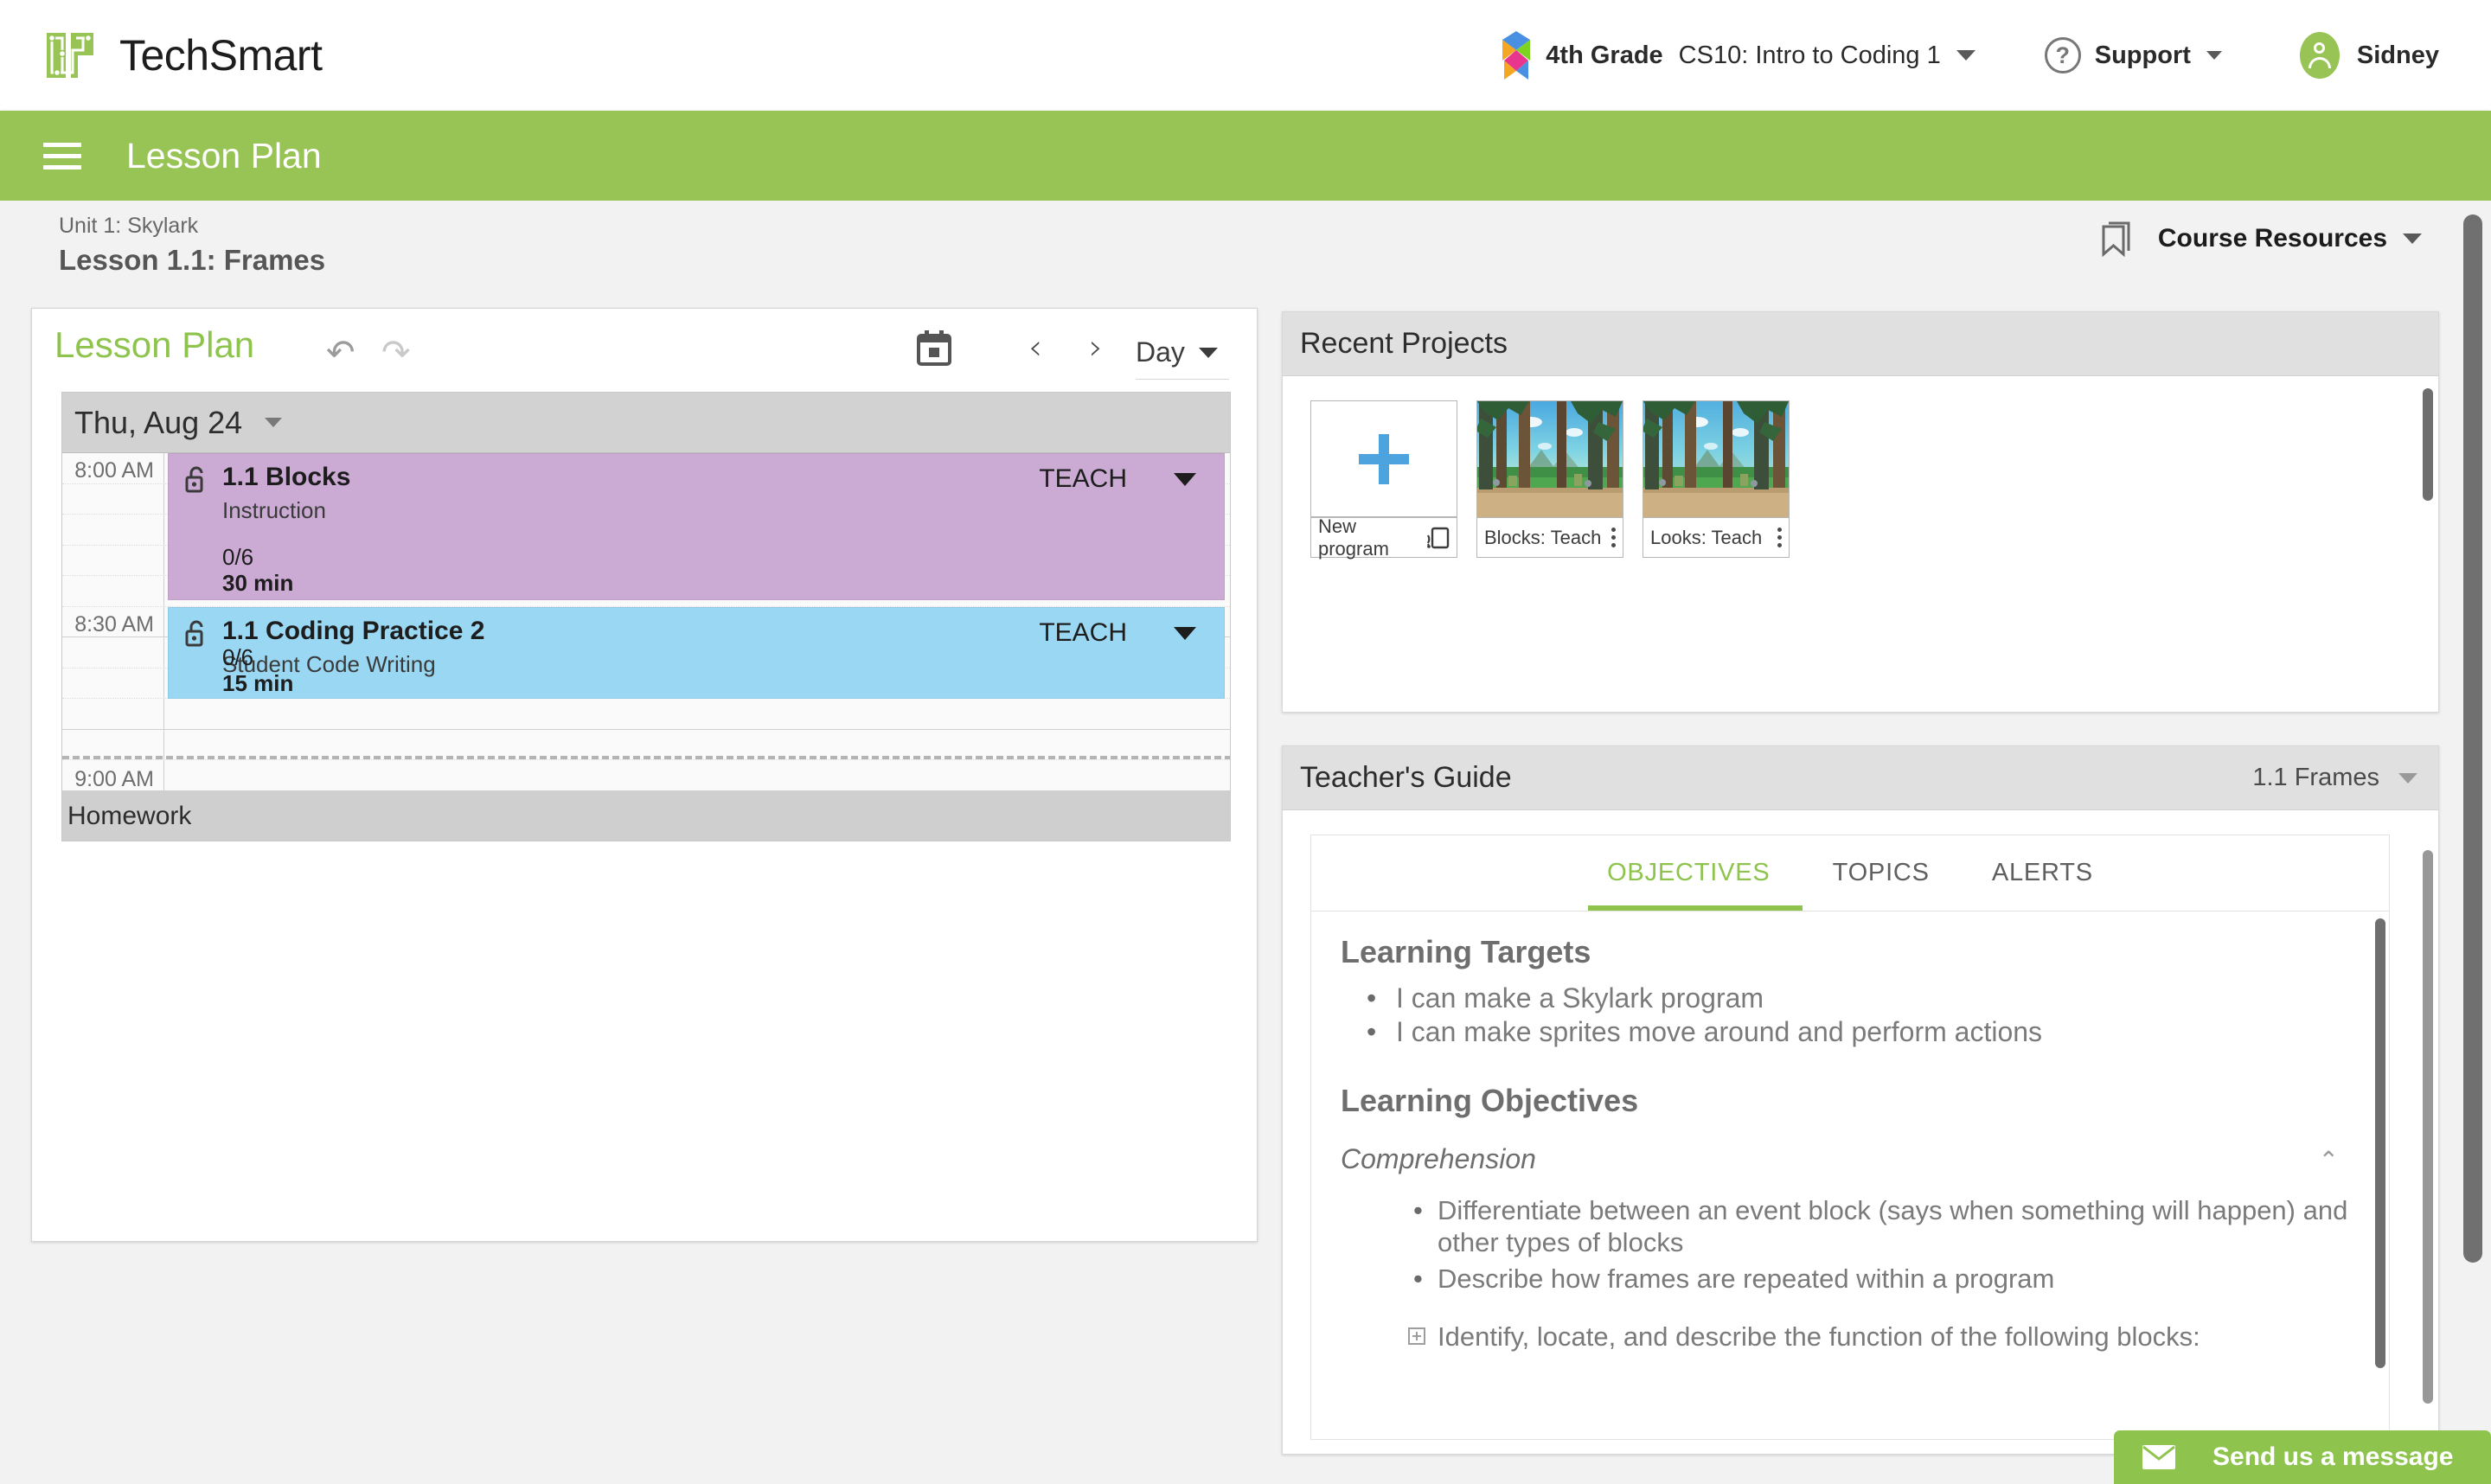  What do you see at coordinates (2302, 1457) in the screenshot?
I see `chat-widget-button: Send us a message` at bounding box center [2302, 1457].